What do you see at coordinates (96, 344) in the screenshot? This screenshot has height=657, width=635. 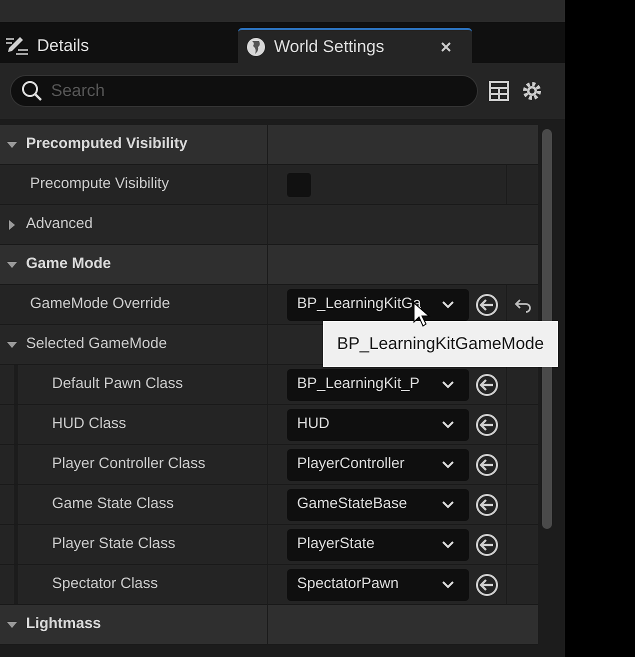 I see `group-label: Selected GameMode` at bounding box center [96, 344].